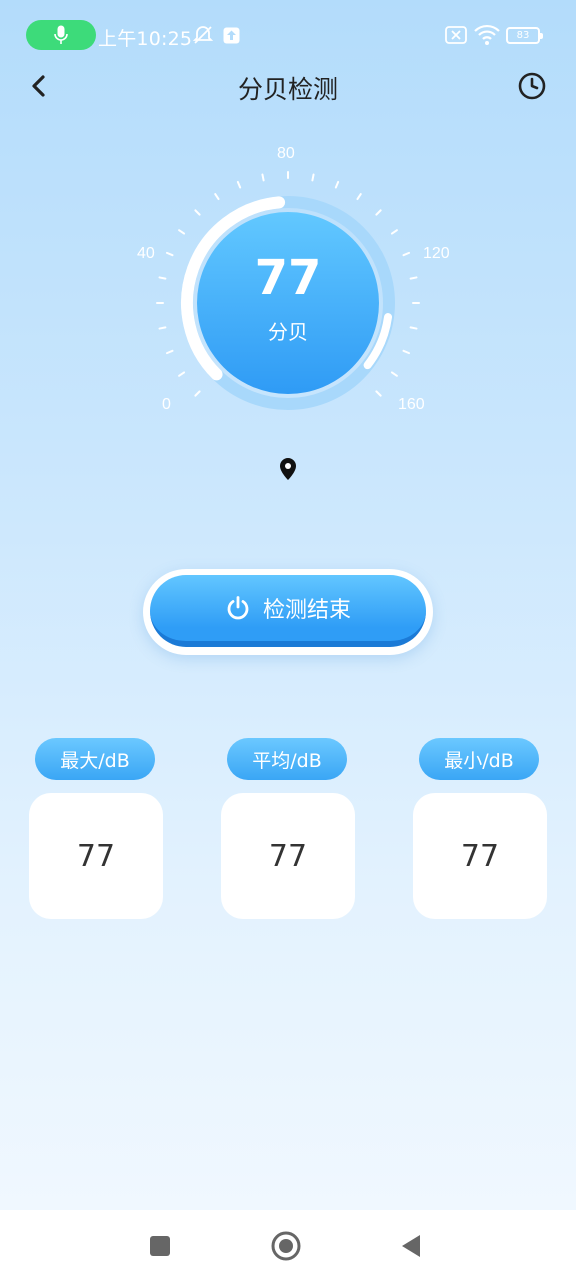 The image size is (576, 1280). I want to click on status-bar: 上午10:25 83, so click(288, 35).